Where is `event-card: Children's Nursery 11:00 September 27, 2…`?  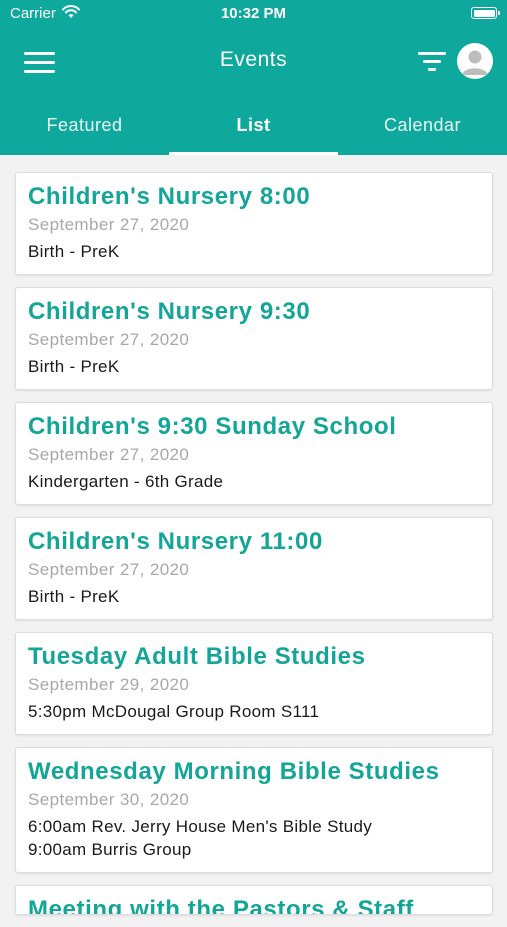 event-card: Children's Nursery 11:00 September 27, 2… is located at coordinates (254, 568).